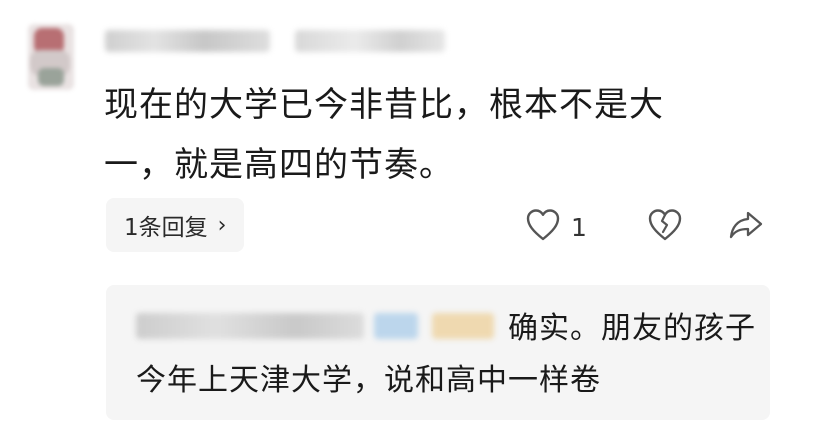 The width and height of the screenshot is (825, 435). I want to click on like-button: 1, so click(556, 227).